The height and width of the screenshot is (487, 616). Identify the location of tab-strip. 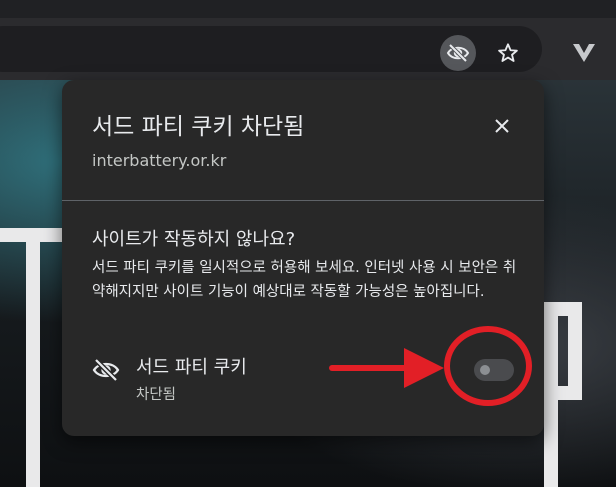
(308, 9).